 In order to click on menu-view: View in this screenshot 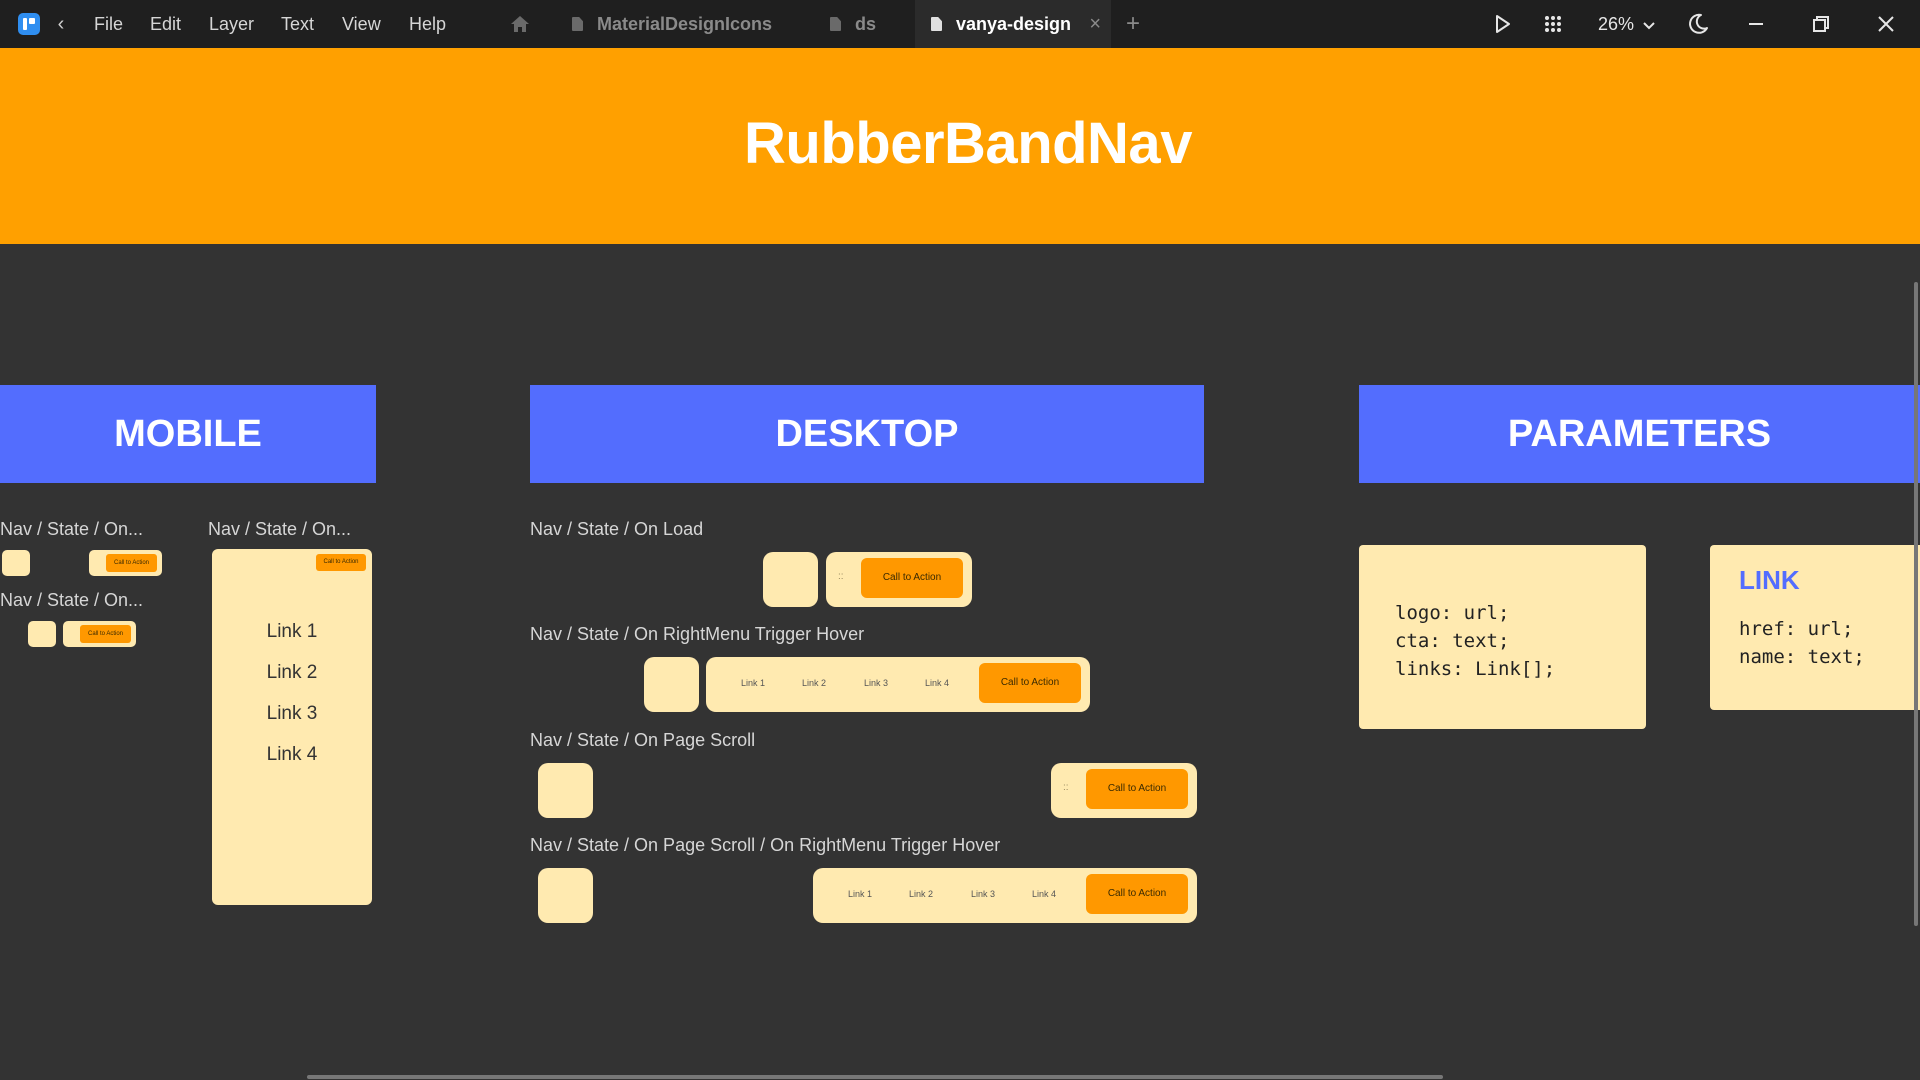, I will do `click(361, 24)`.